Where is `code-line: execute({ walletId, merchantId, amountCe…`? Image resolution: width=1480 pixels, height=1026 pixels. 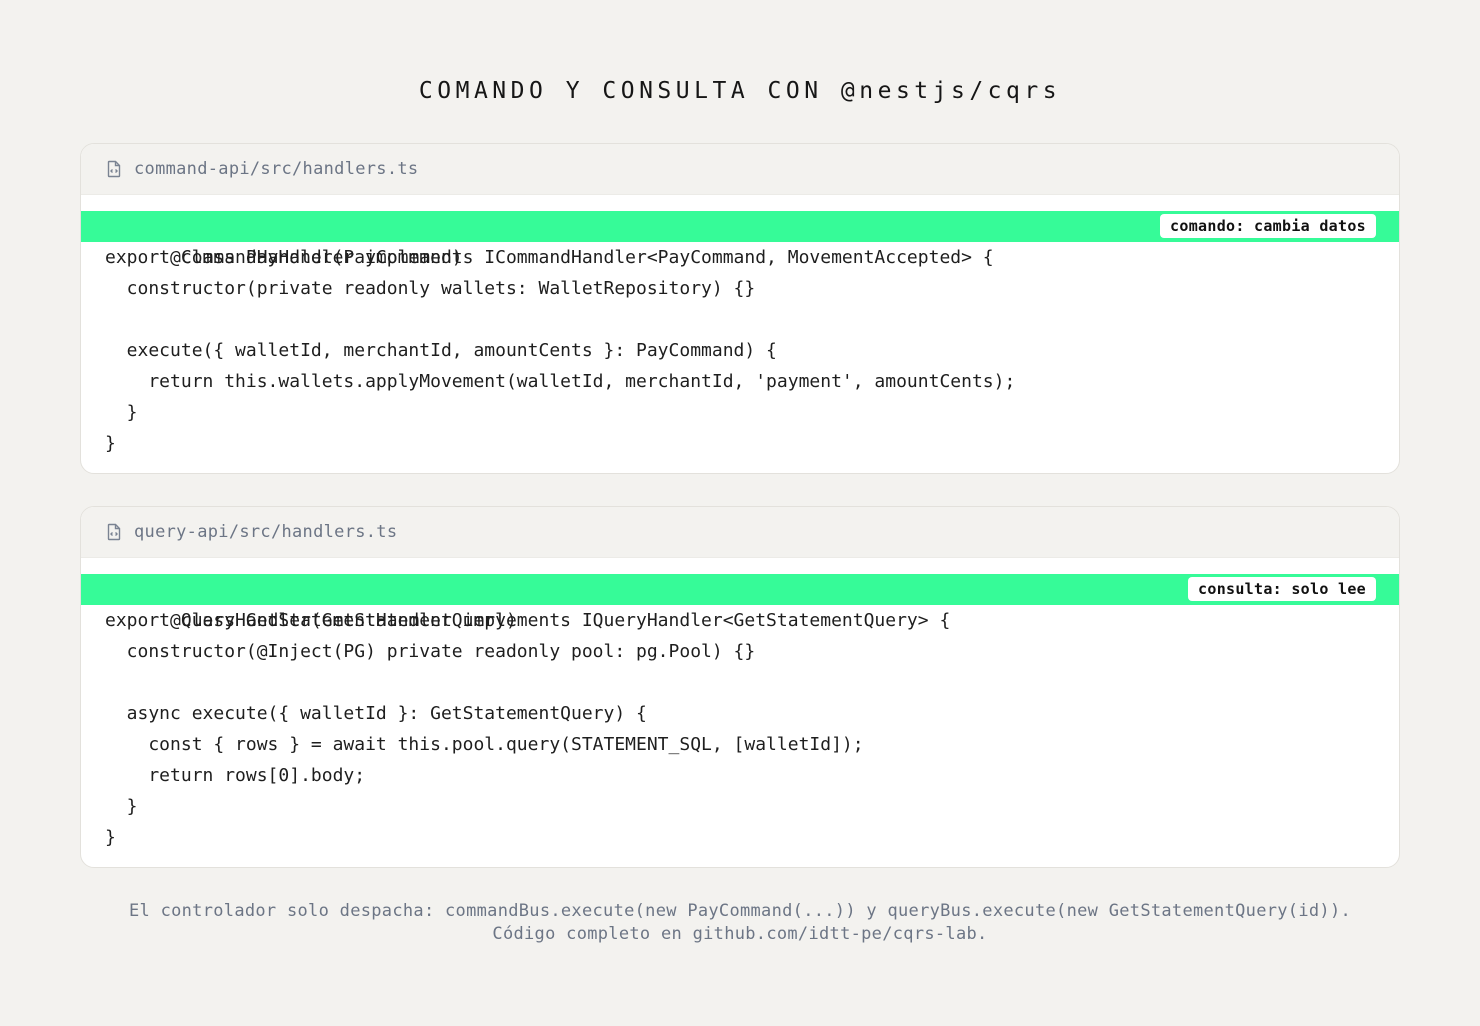
code-line: execute({ walletId, merchantId, amountCe… is located at coordinates (441, 350).